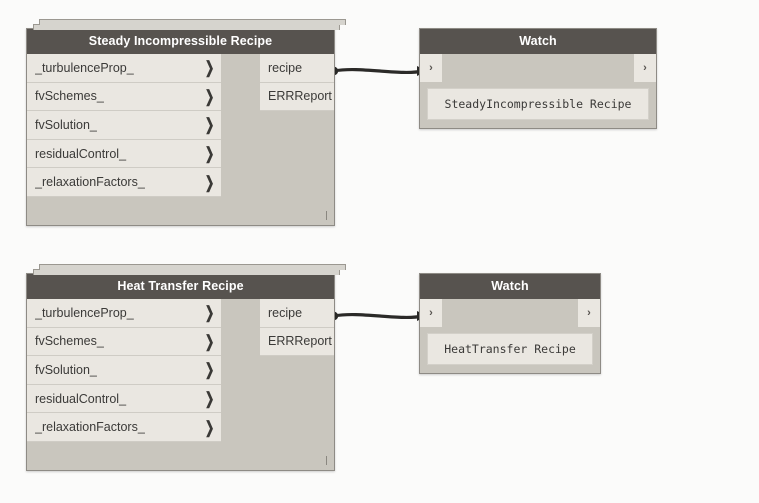 This screenshot has height=503, width=759. What do you see at coordinates (378, 71) in the screenshot?
I see `wire-steady-to-watch` at bounding box center [378, 71].